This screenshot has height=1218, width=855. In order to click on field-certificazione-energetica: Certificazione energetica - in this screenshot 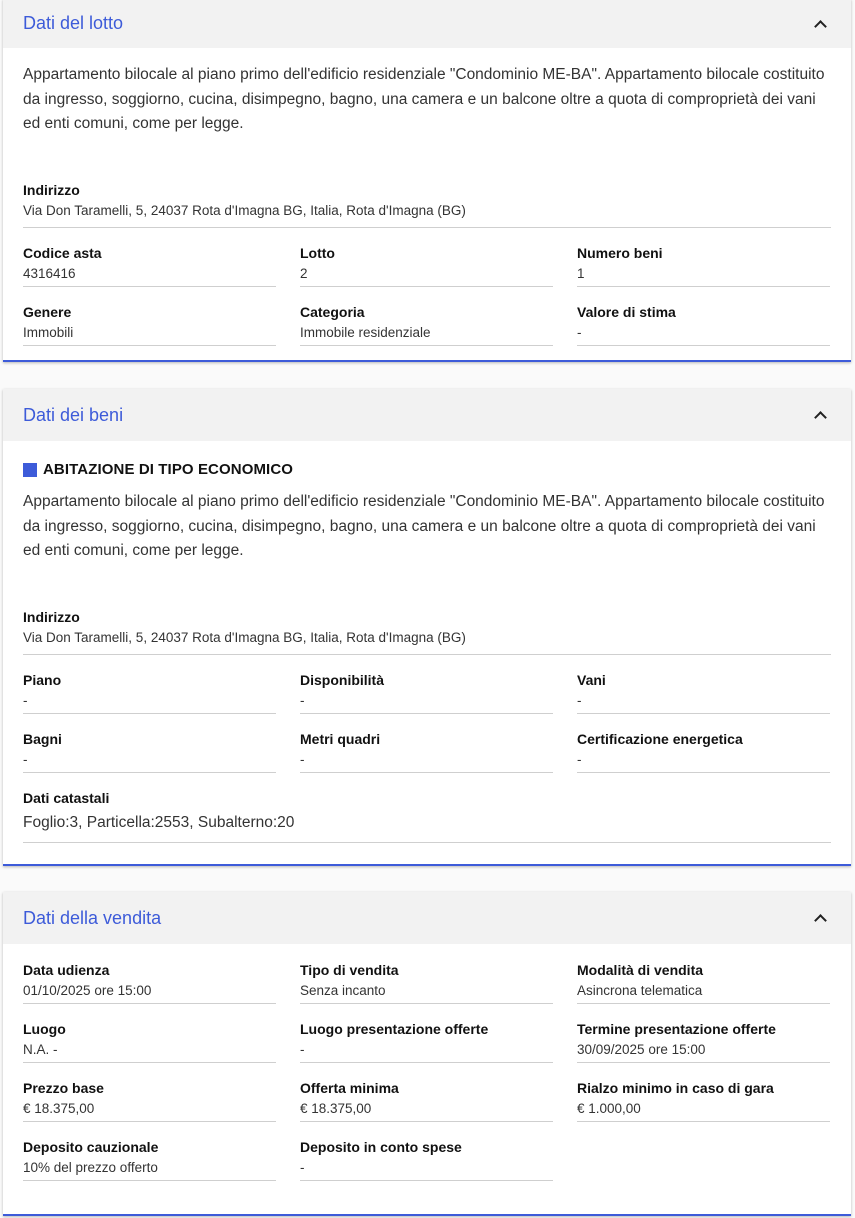, I will do `click(703, 743)`.